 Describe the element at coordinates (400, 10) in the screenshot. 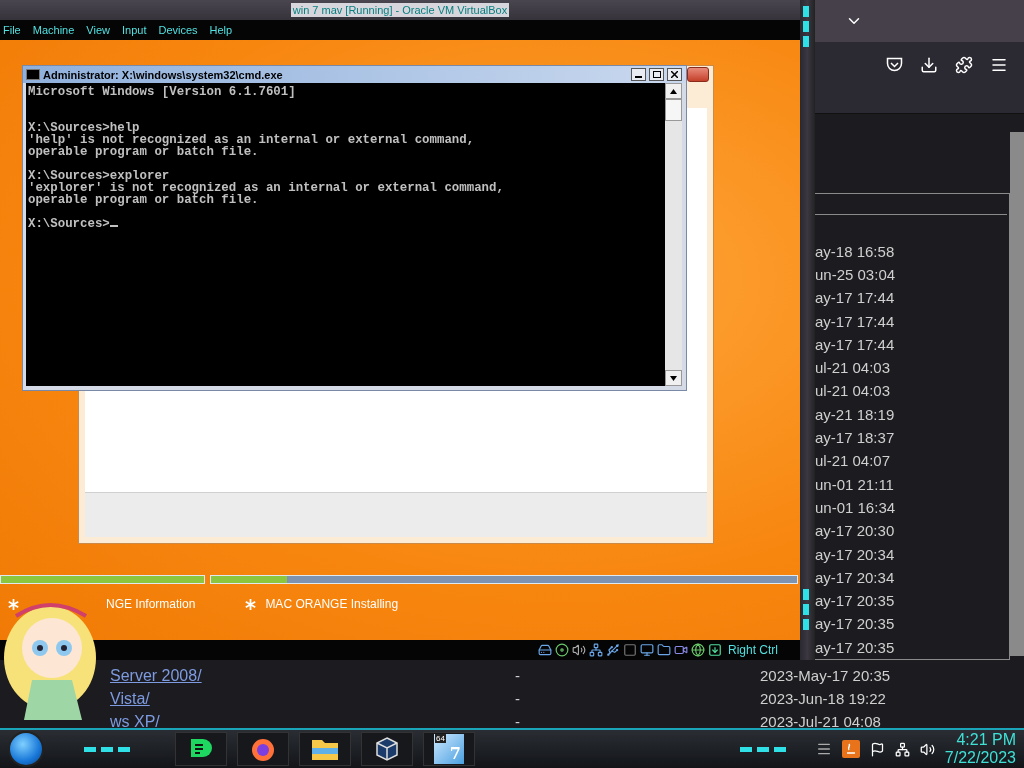

I see `window-title: win 7 mav [Running] - Oracle VM VirtualBox` at that location.